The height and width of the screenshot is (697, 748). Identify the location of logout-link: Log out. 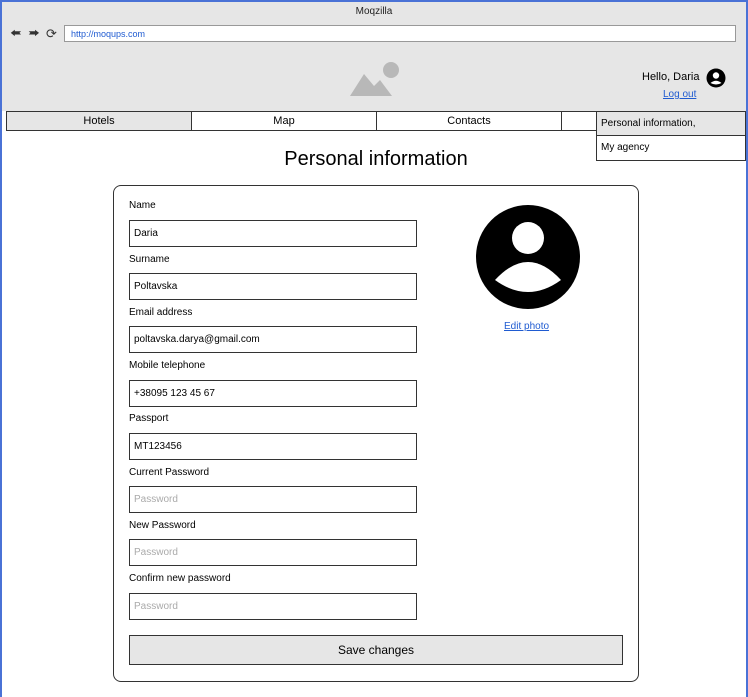
(679, 94).